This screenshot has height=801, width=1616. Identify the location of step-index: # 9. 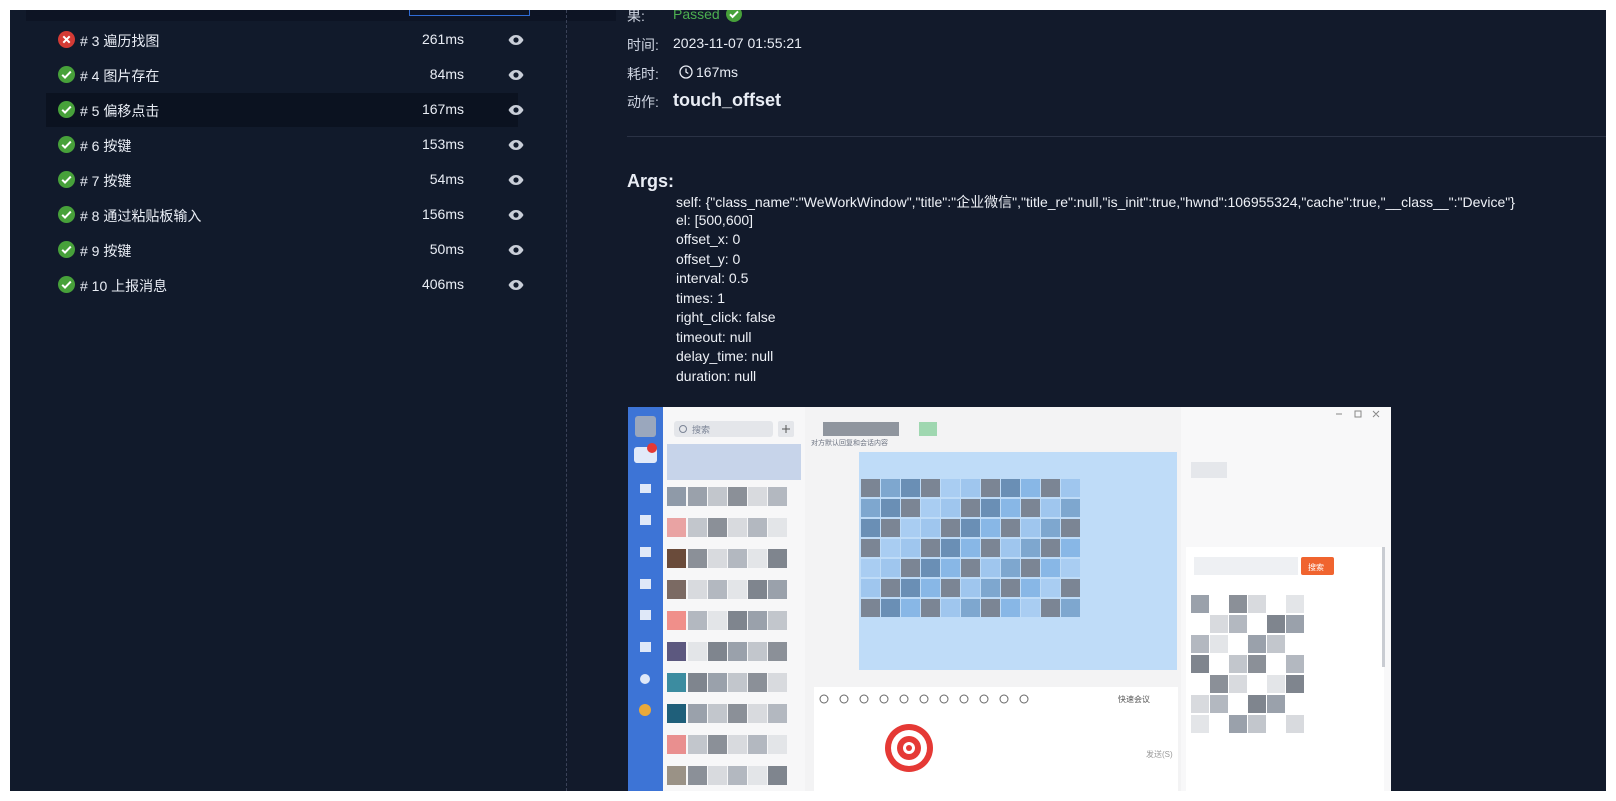
(90, 251).